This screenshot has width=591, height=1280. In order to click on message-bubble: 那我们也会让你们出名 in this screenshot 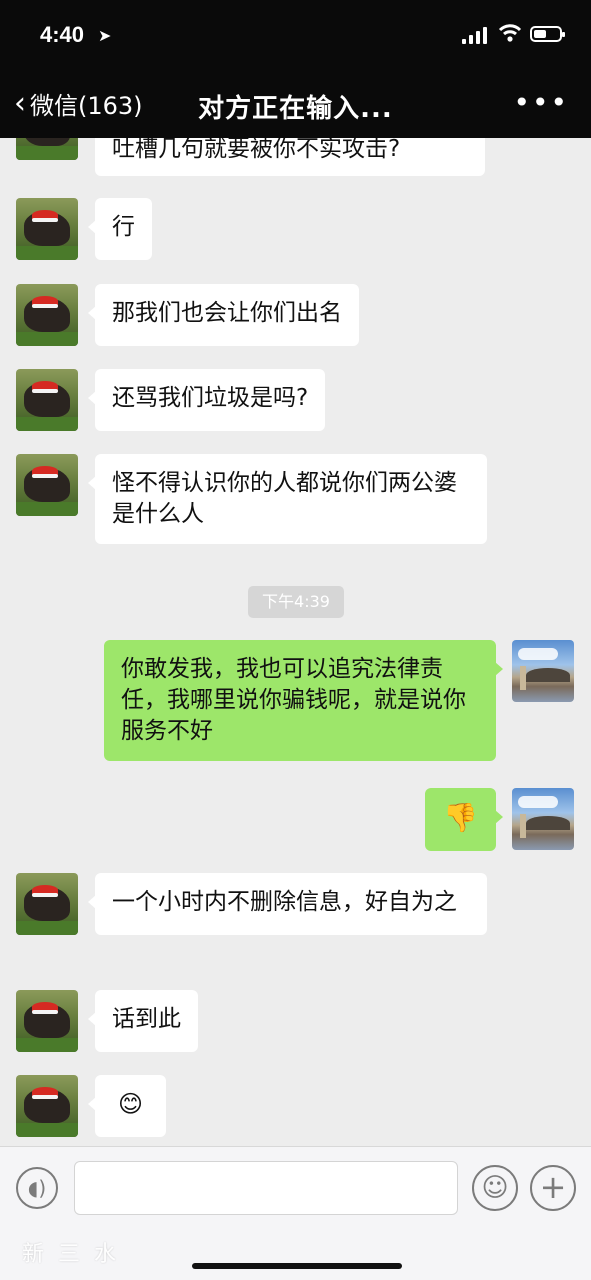, I will do `click(223, 315)`.